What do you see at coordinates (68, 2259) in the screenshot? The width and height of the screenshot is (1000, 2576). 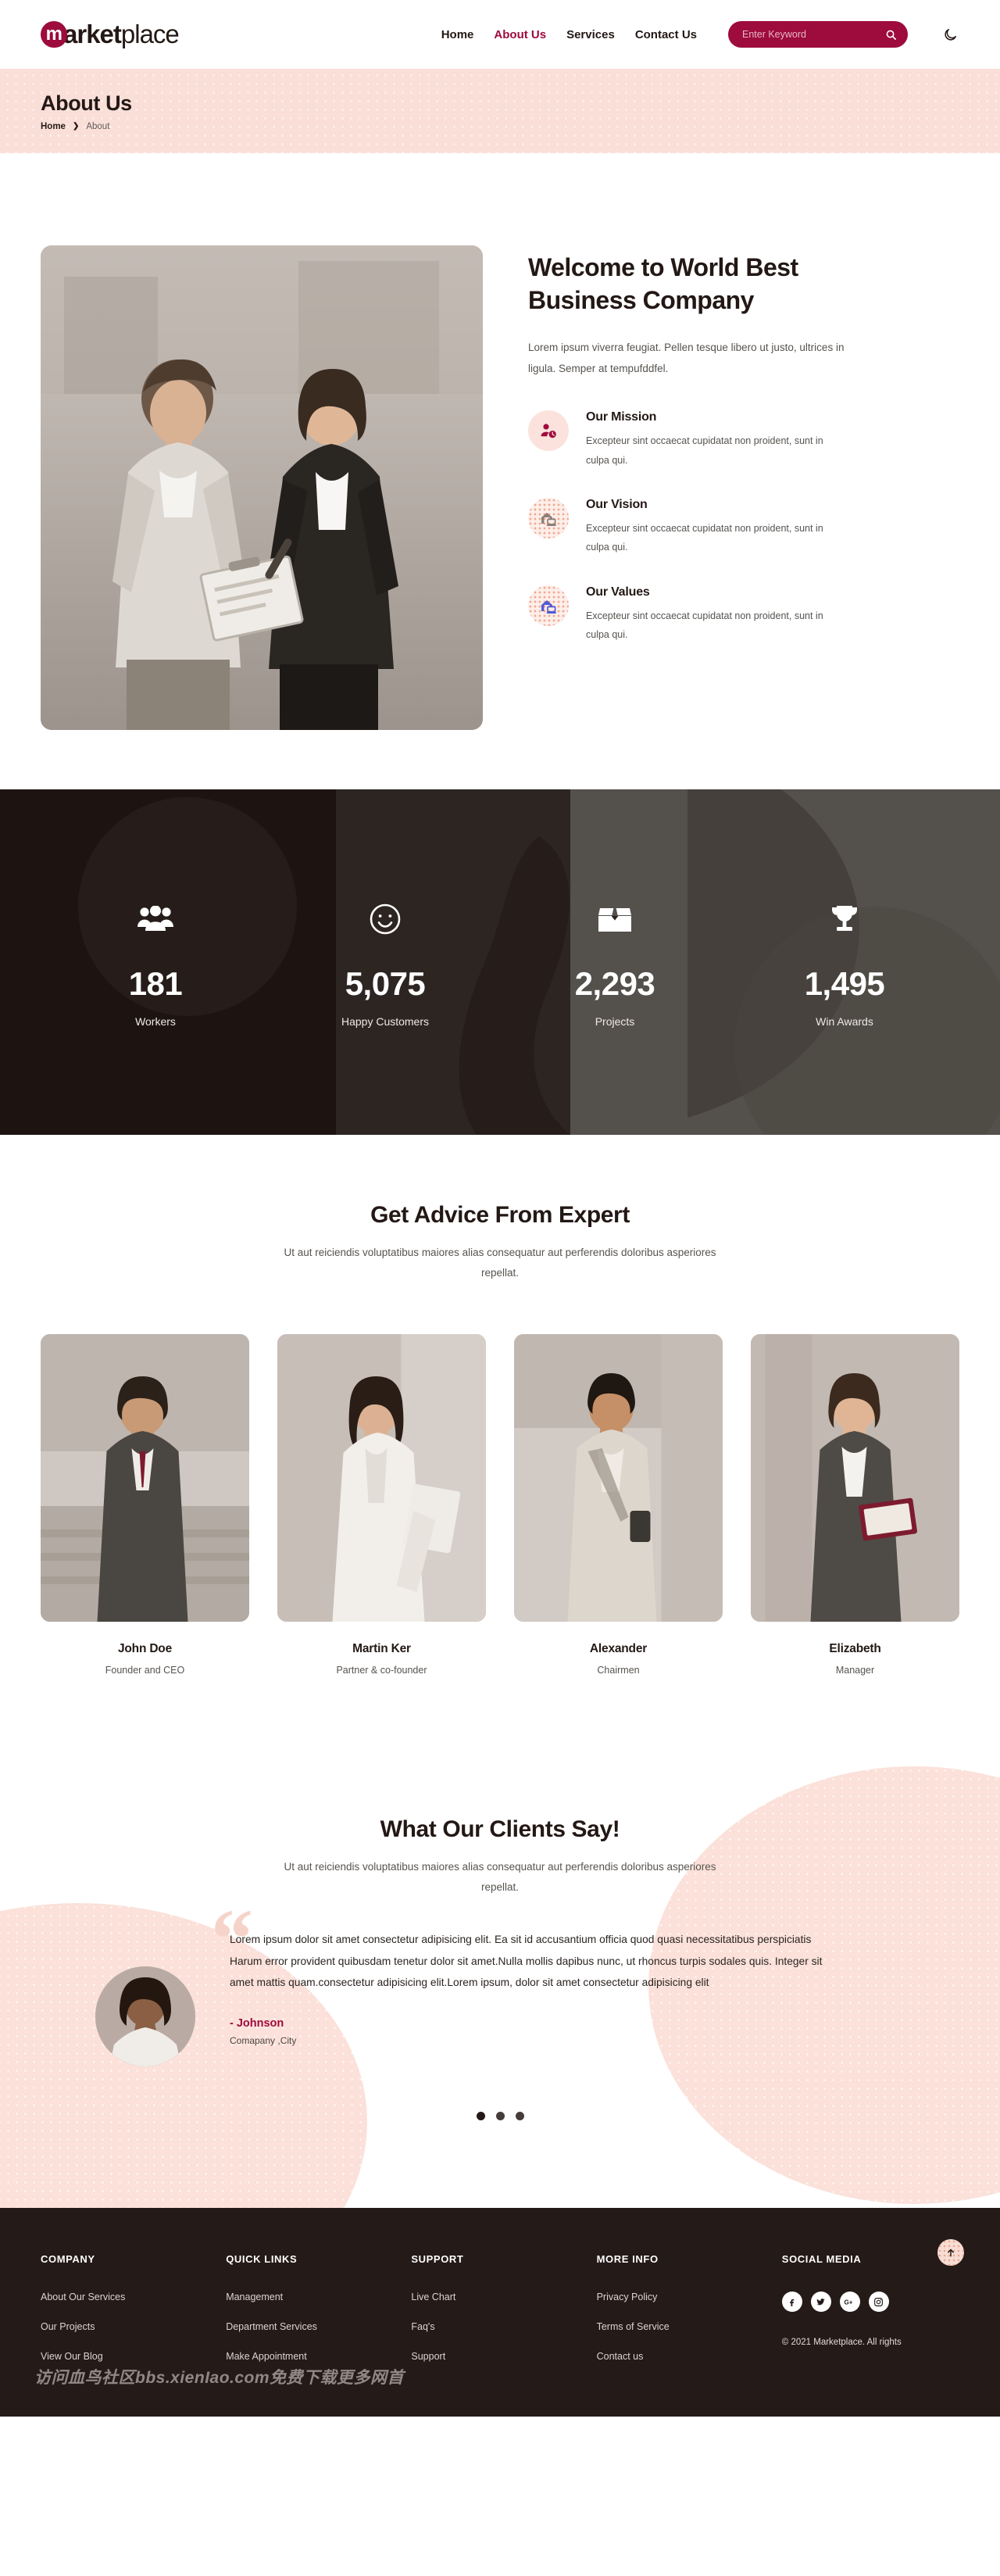 I see `footer-column-heading: COMPANY` at bounding box center [68, 2259].